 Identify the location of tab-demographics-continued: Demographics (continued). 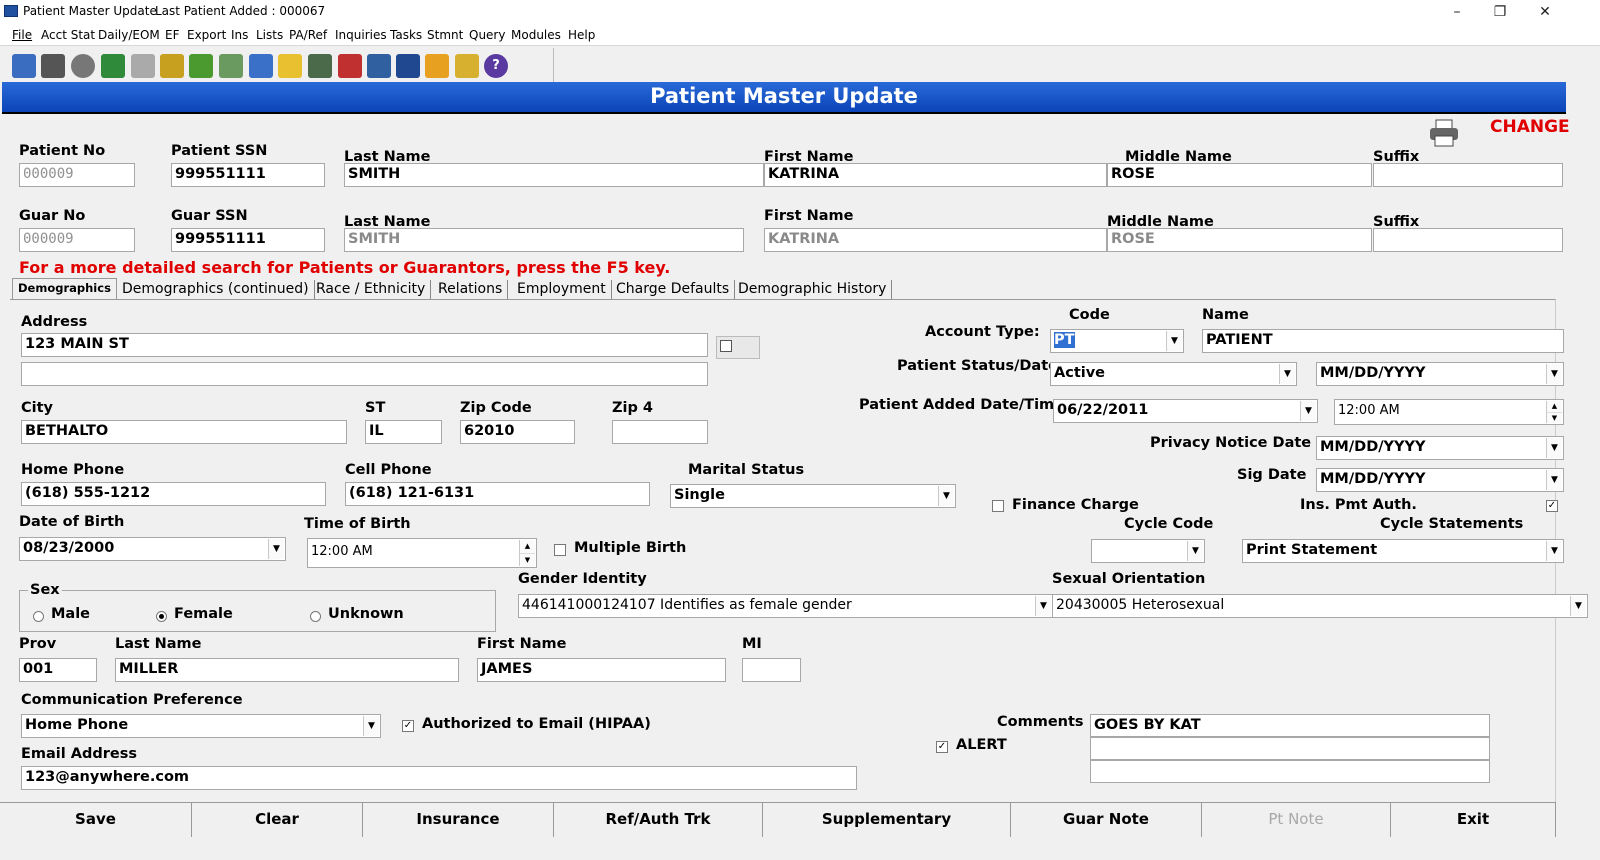
(216, 290).